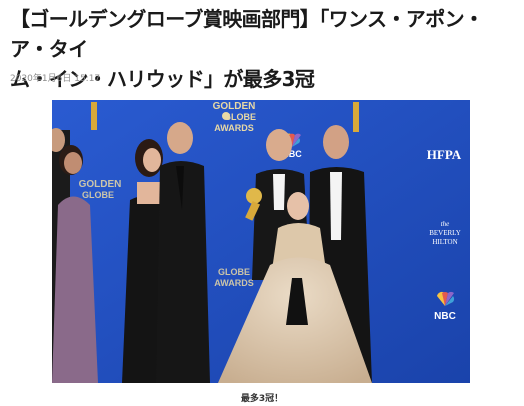  I want to click on hilton-beverly: BEVERLY, so click(445, 233).